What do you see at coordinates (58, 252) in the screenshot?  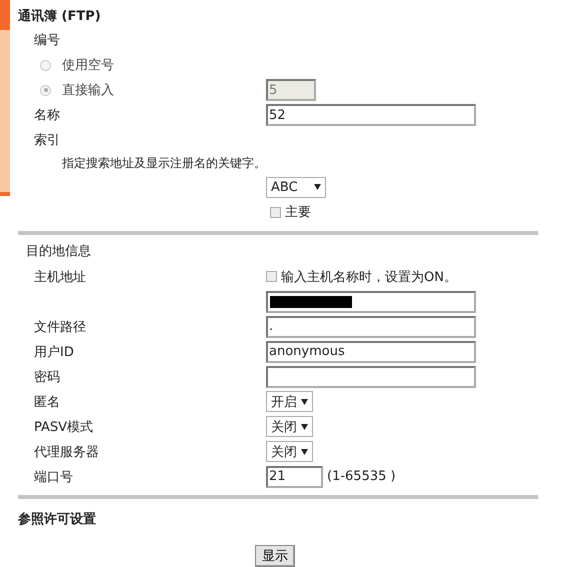 I see `section-subtitle: 目的地信息` at bounding box center [58, 252].